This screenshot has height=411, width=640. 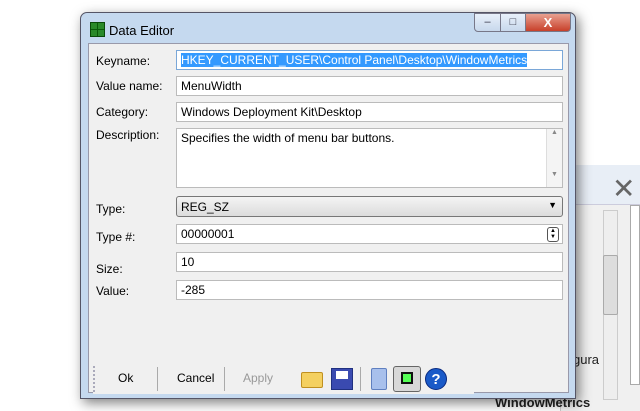 What do you see at coordinates (142, 30) in the screenshot?
I see `window-title: Data Editor` at bounding box center [142, 30].